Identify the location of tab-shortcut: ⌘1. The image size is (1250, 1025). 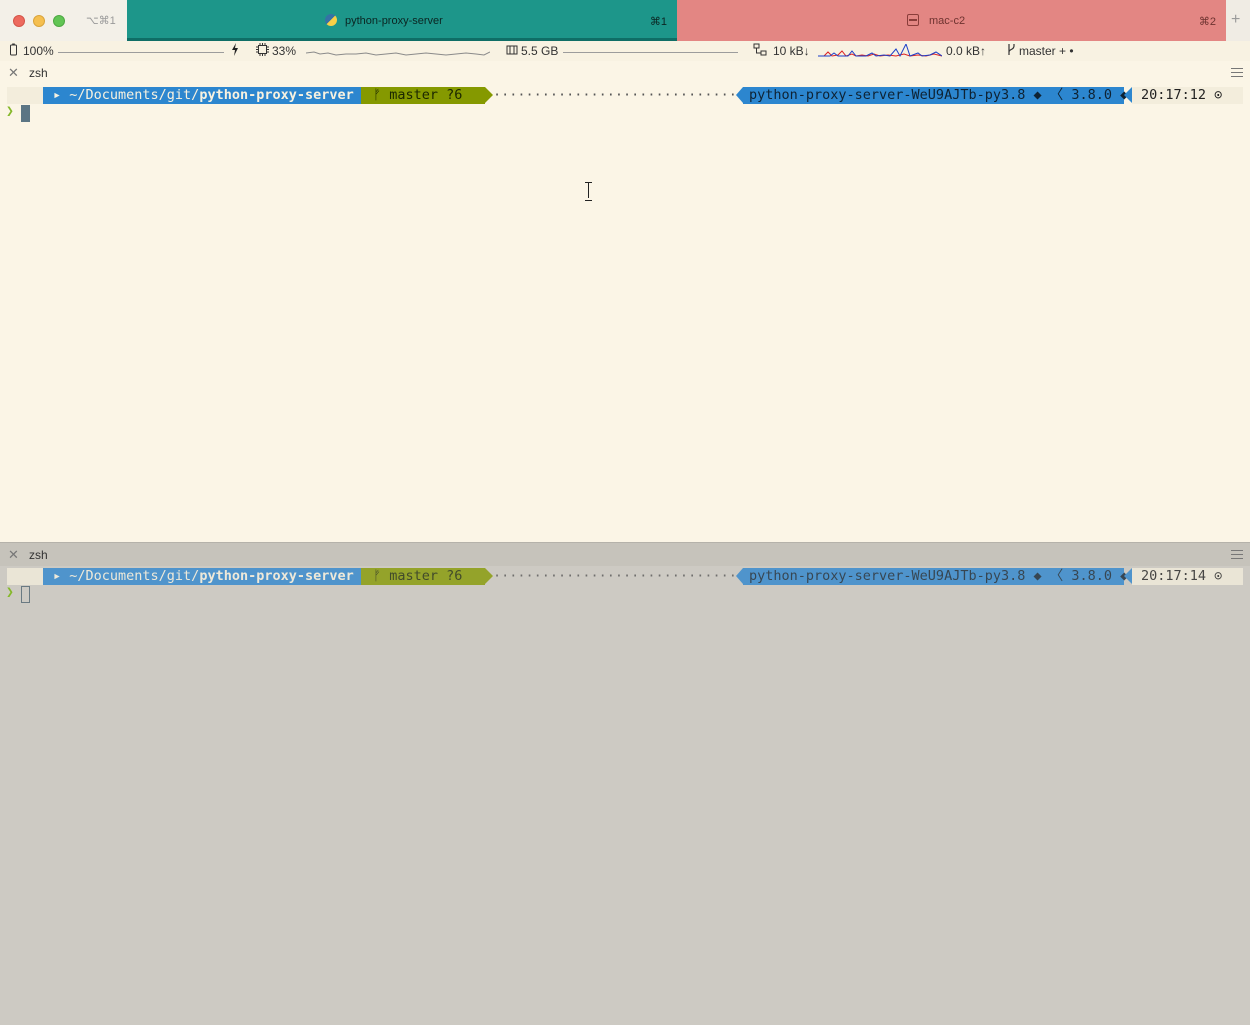
(658, 22).